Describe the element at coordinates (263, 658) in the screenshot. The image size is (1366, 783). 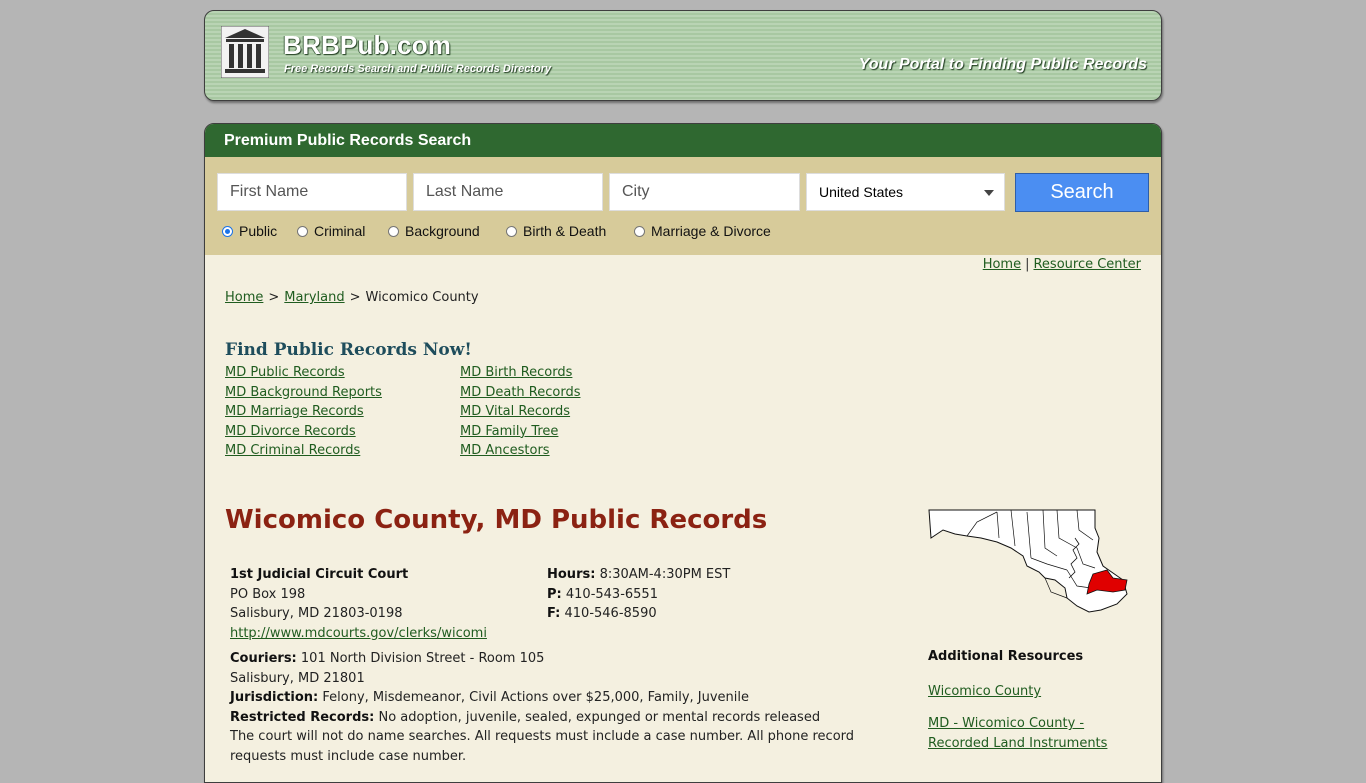
I see `couriers-label: Couriers:` at that location.